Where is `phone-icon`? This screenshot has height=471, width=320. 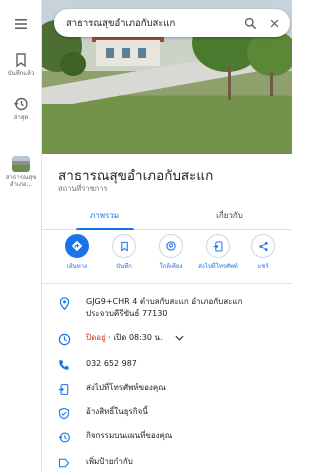 phone-icon is located at coordinates (64, 365).